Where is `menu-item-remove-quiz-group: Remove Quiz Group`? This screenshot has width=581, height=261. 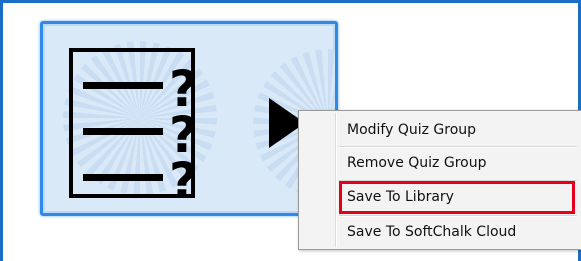
menu-item-remove-quiz-group: Remove Quiz Group is located at coordinates (455, 163).